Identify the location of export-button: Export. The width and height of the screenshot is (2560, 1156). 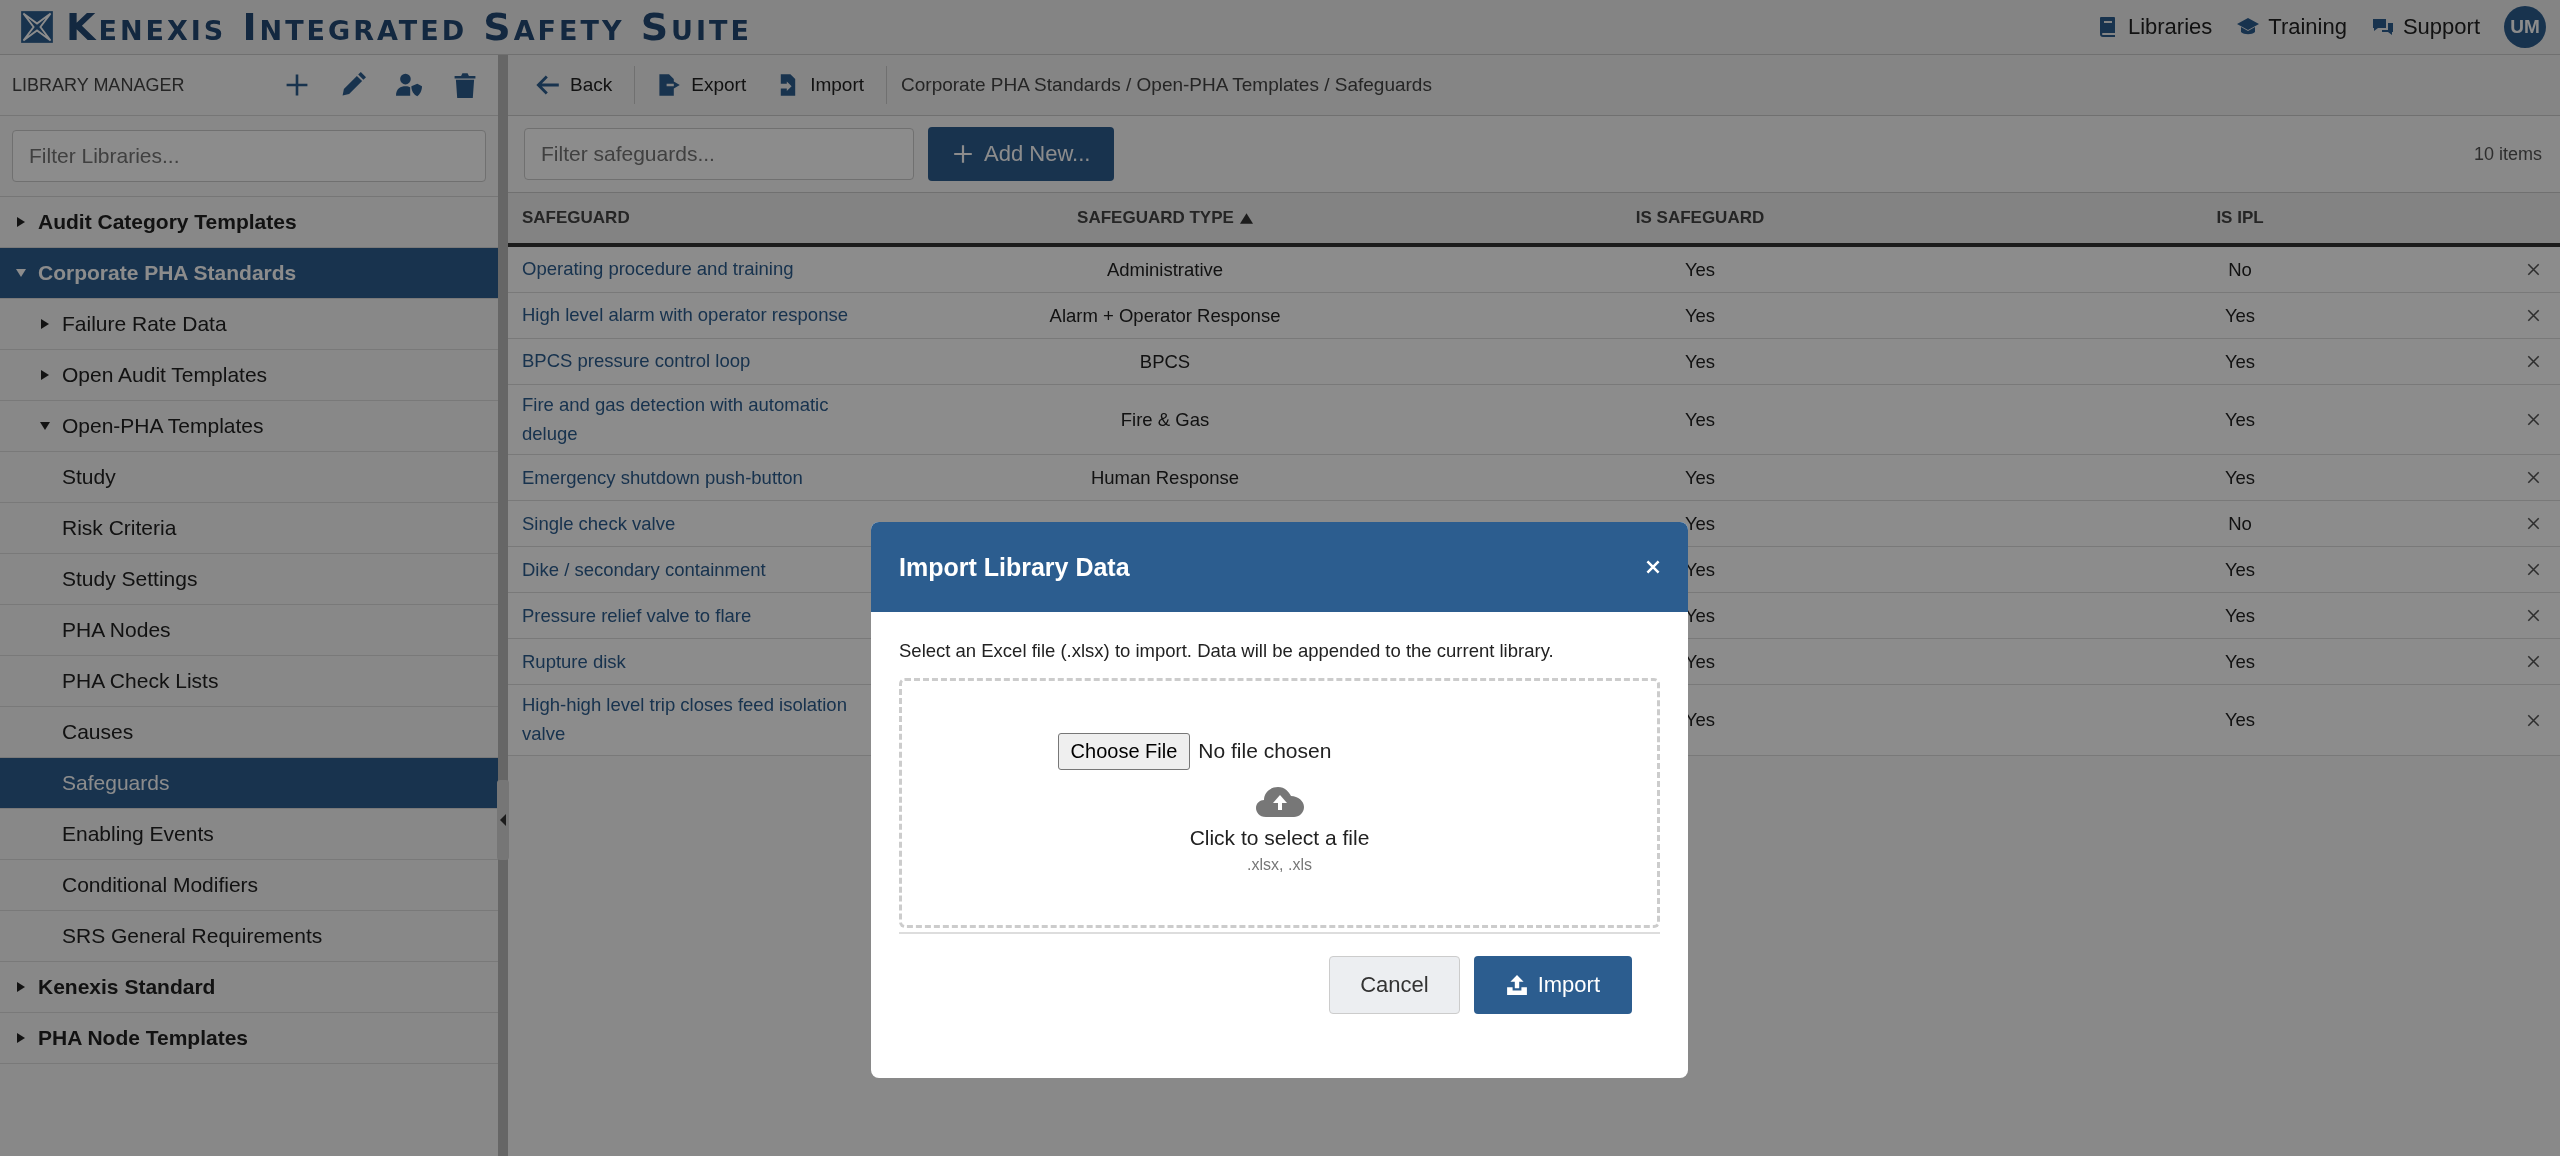
(702, 85).